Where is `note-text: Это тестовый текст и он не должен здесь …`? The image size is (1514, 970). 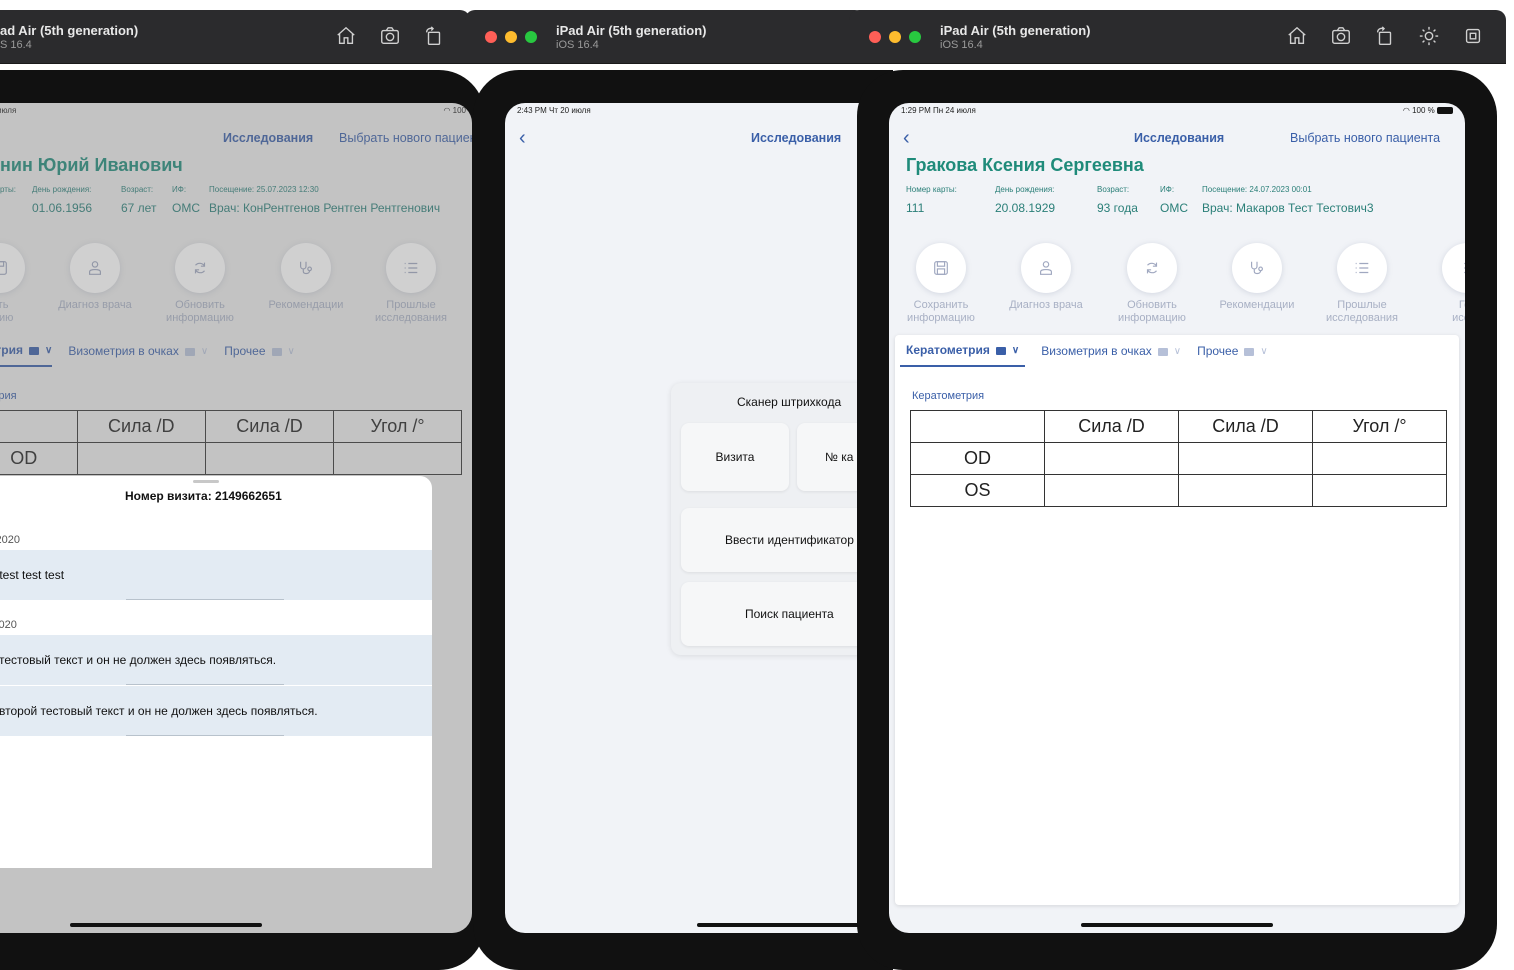
note-text: Это тестовый текст и он не должен здесь … is located at coordinates (138, 660).